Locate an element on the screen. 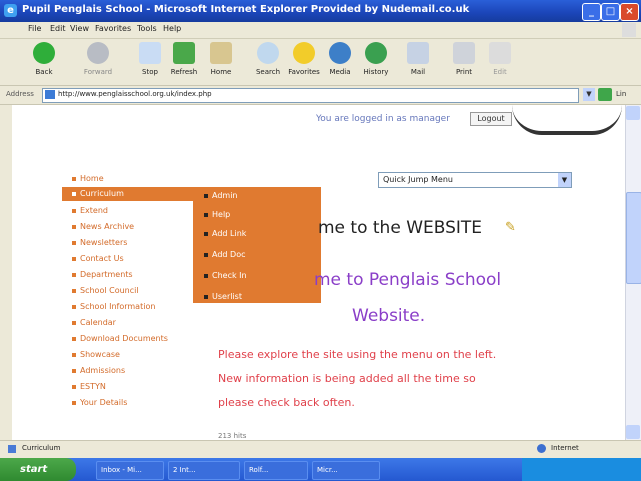 Image resolution: width=641 pixels, height=481 pixels. nav-item-home: Home is located at coordinates (88, 178).